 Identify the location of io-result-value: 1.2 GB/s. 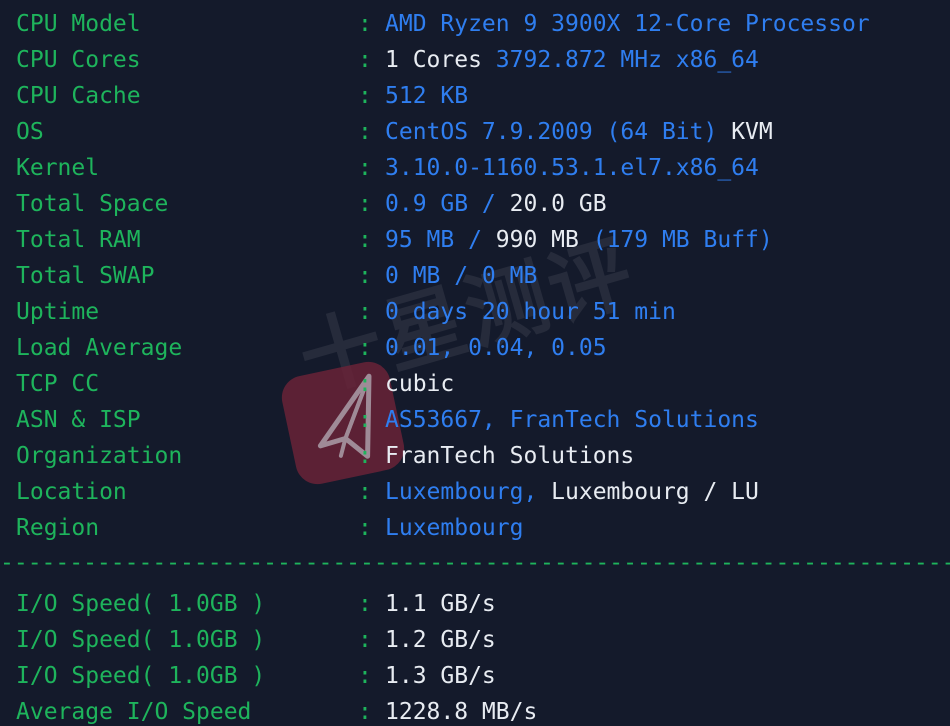
(440, 640).